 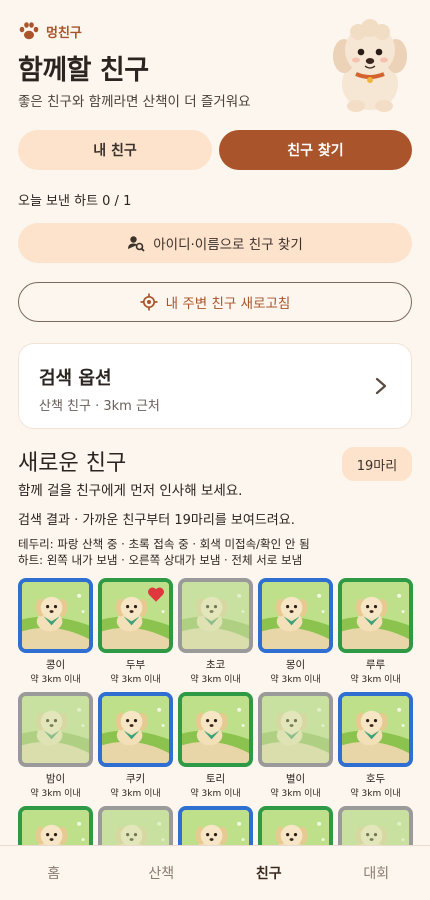 I want to click on search-by-id-label: 아이디·이름으로 친구 찾기, so click(x=228, y=245).